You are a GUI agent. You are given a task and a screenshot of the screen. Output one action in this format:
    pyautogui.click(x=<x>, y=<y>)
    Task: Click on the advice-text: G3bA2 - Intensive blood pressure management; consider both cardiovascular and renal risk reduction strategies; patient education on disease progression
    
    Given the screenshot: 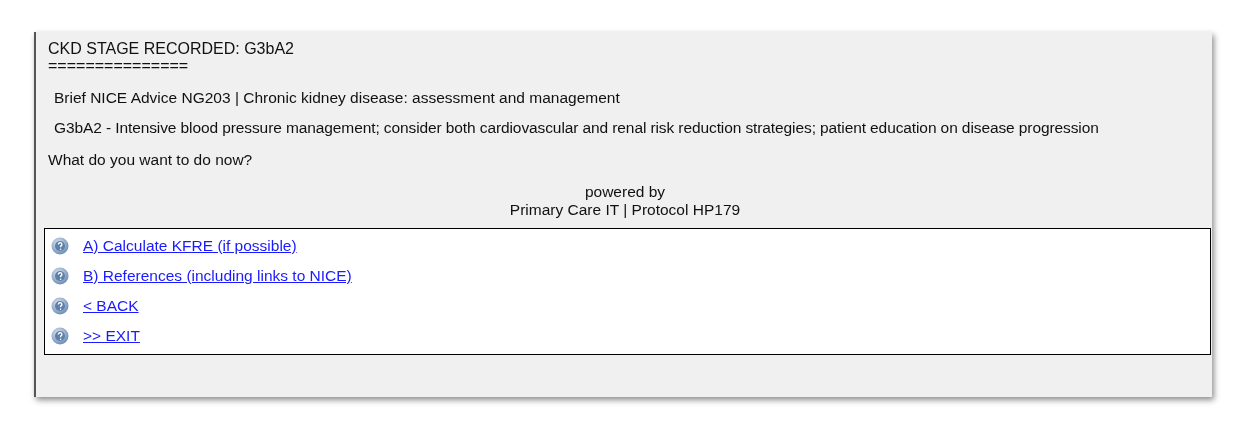 What is the action you would take?
    pyautogui.click(x=576, y=128)
    